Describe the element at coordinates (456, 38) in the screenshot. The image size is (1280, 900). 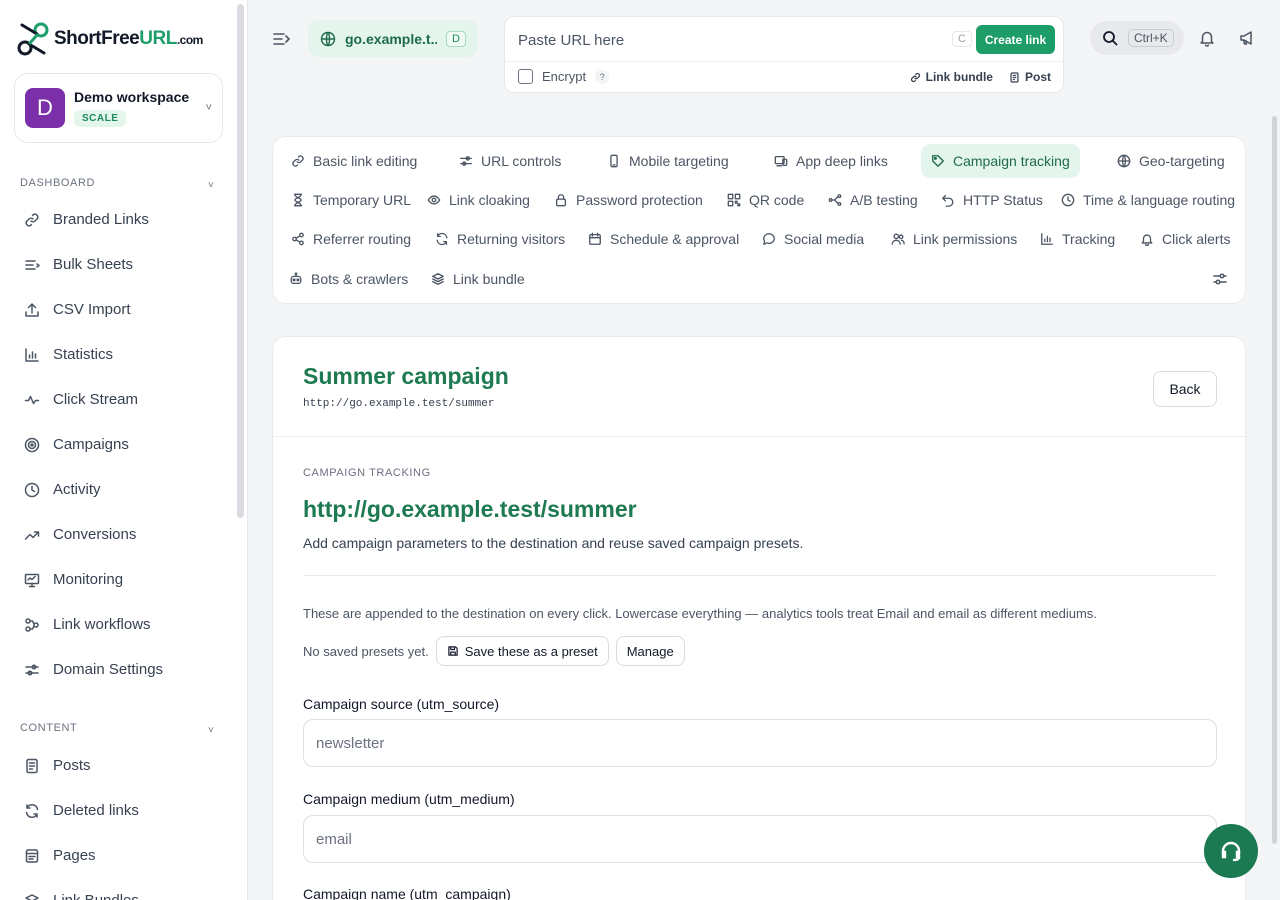
I see `domain-shortcut: D` at that location.